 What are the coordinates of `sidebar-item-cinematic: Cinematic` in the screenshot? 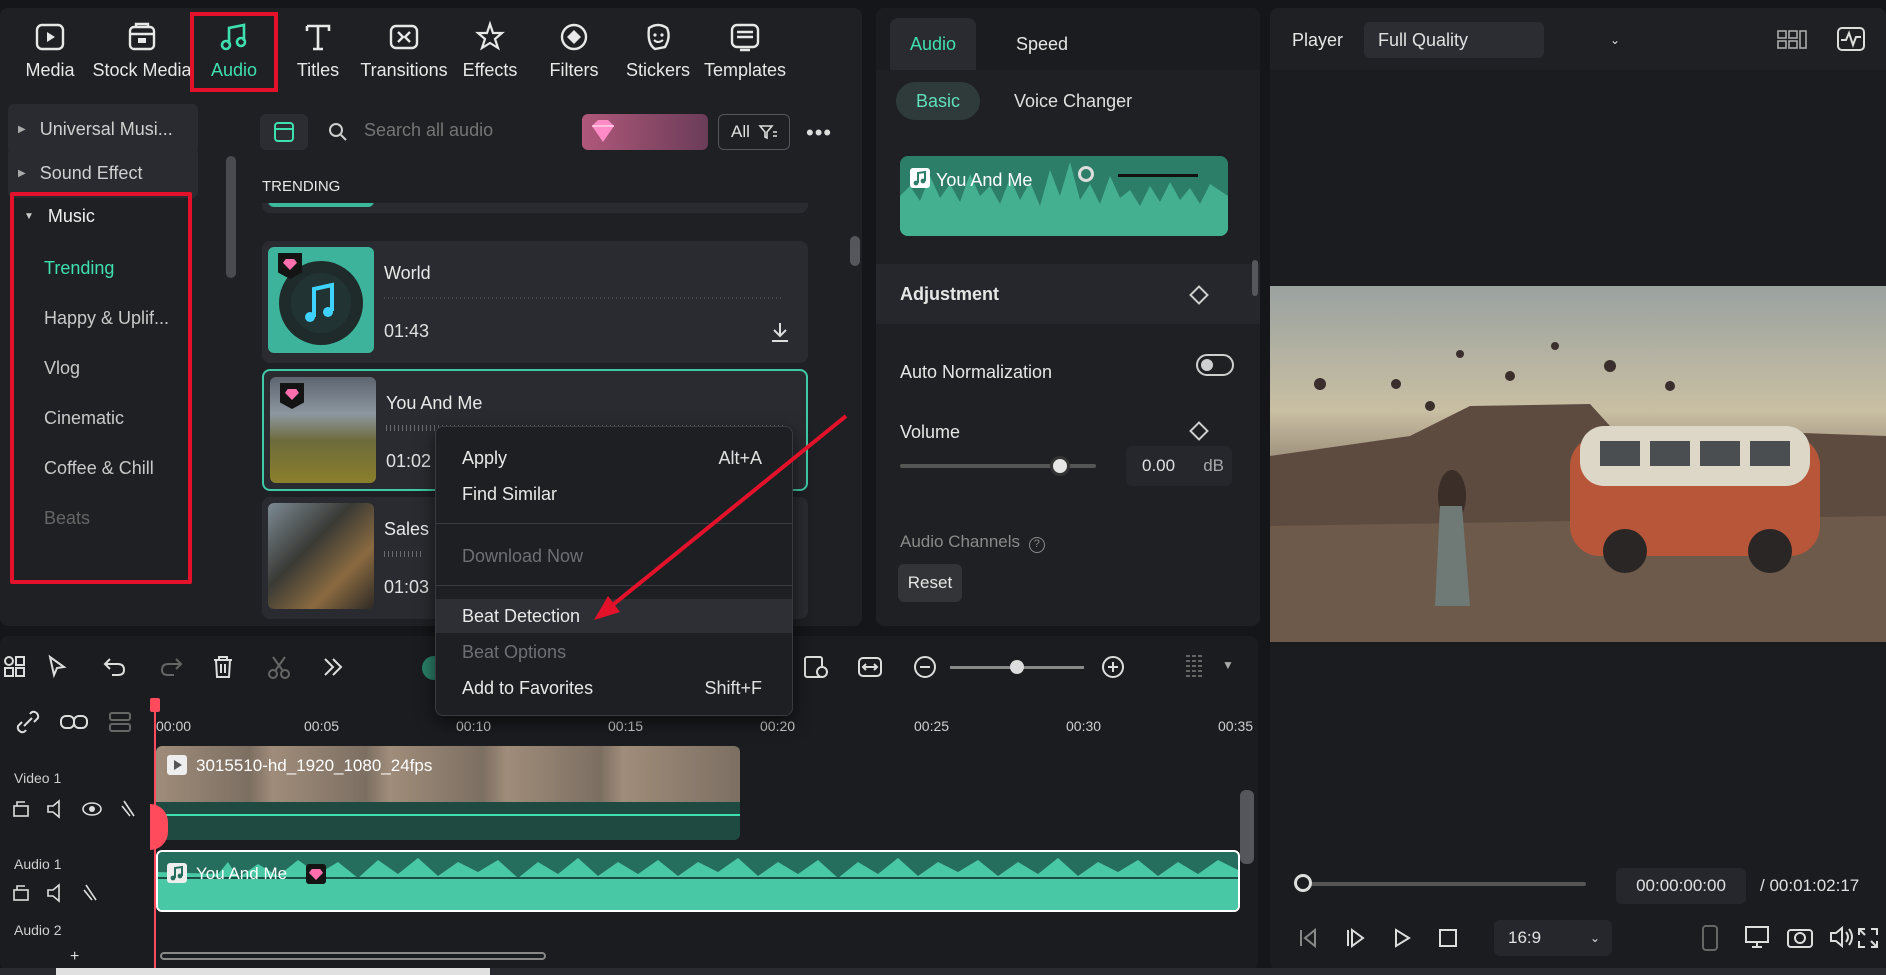 It's located at (84, 418).